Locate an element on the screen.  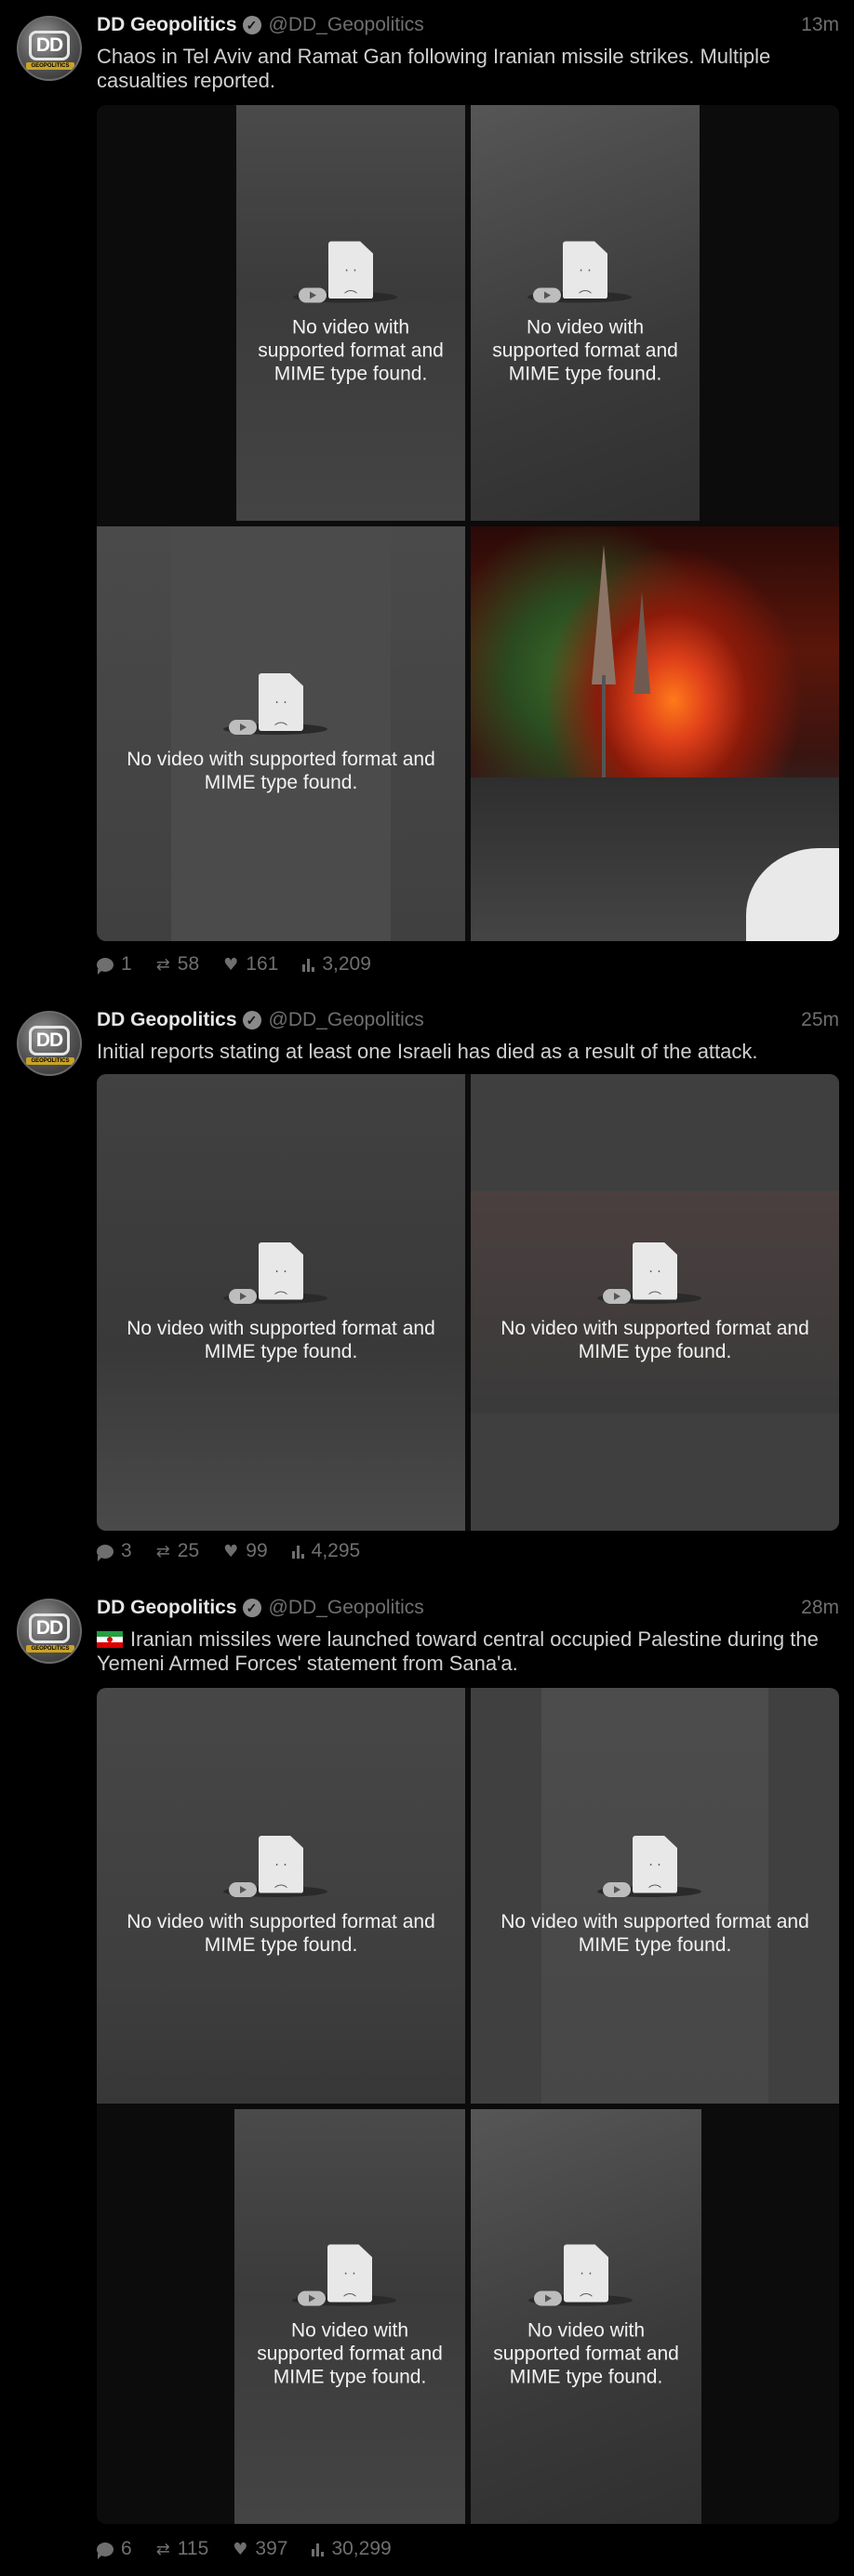
retweet-count: 58 is located at coordinates (188, 964).